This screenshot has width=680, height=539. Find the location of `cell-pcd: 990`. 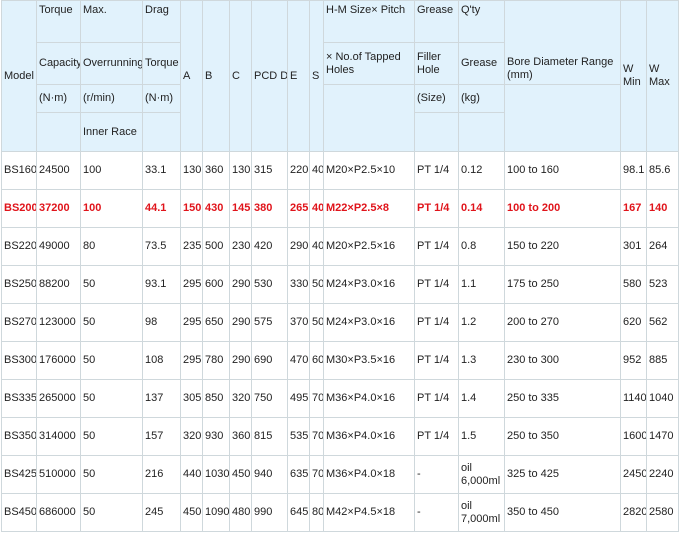

cell-pcd: 990 is located at coordinates (269, 512).